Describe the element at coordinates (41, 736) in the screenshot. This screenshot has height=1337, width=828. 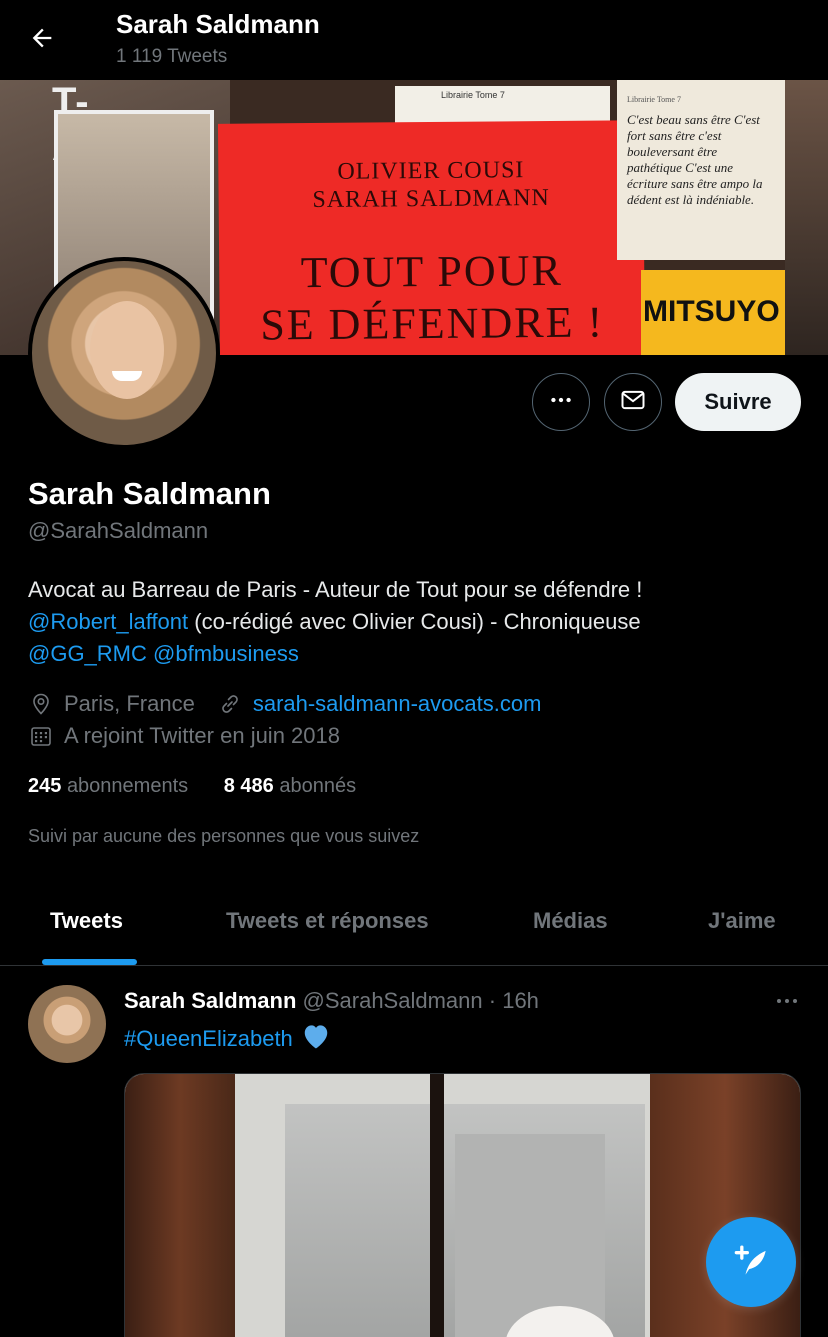
I see `calendar-icon` at that location.